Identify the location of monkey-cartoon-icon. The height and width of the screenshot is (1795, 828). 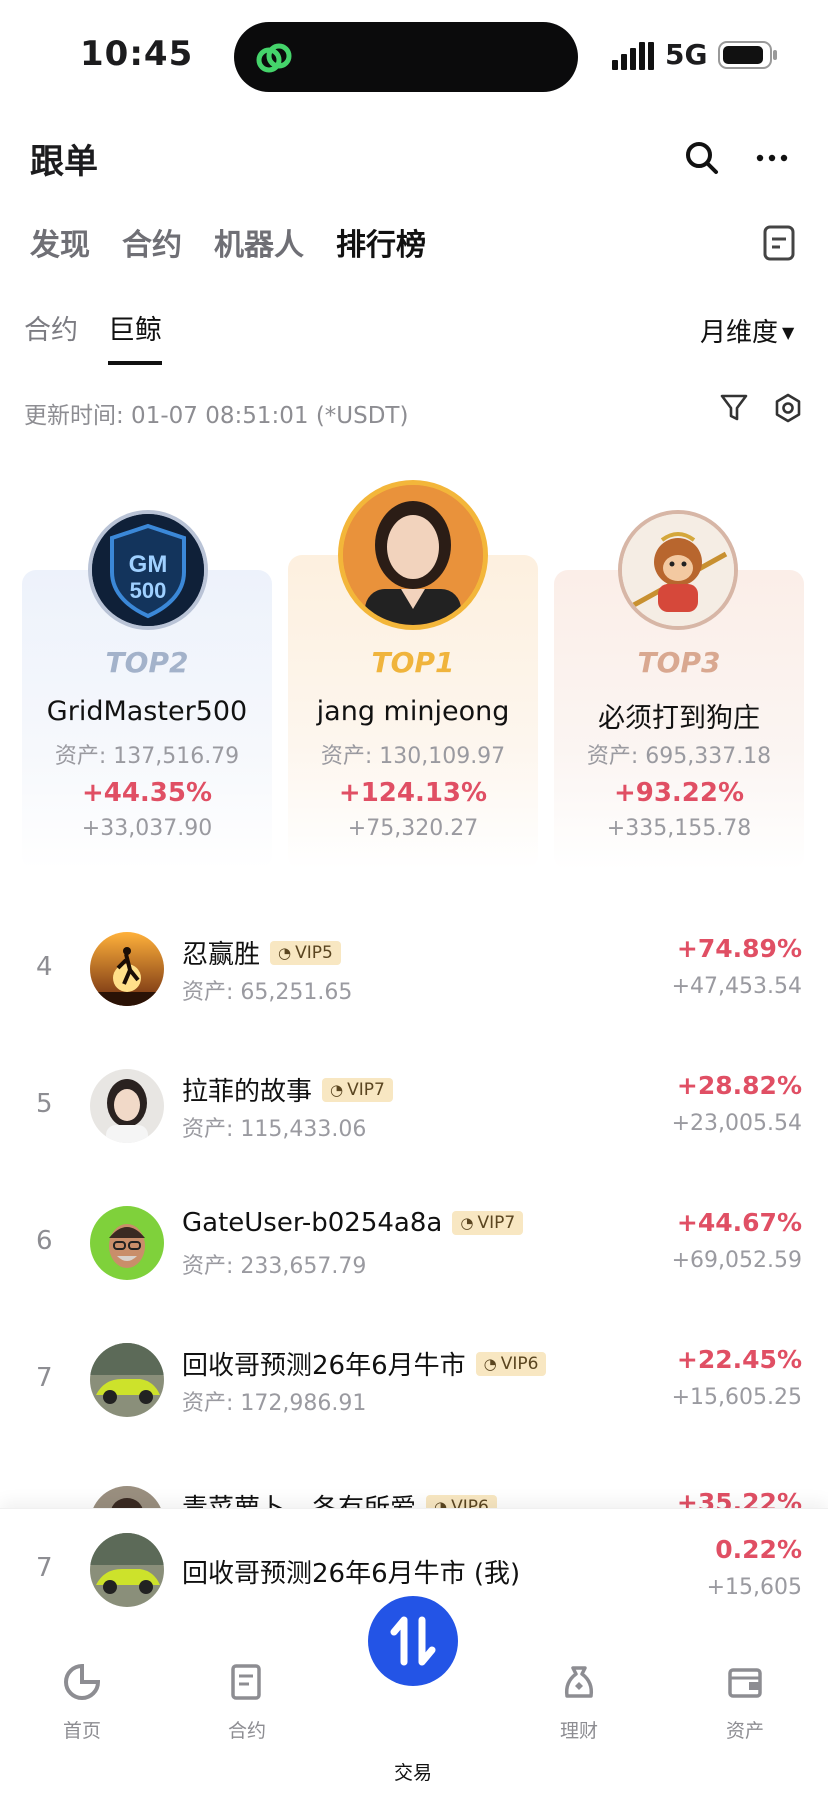
(678, 570).